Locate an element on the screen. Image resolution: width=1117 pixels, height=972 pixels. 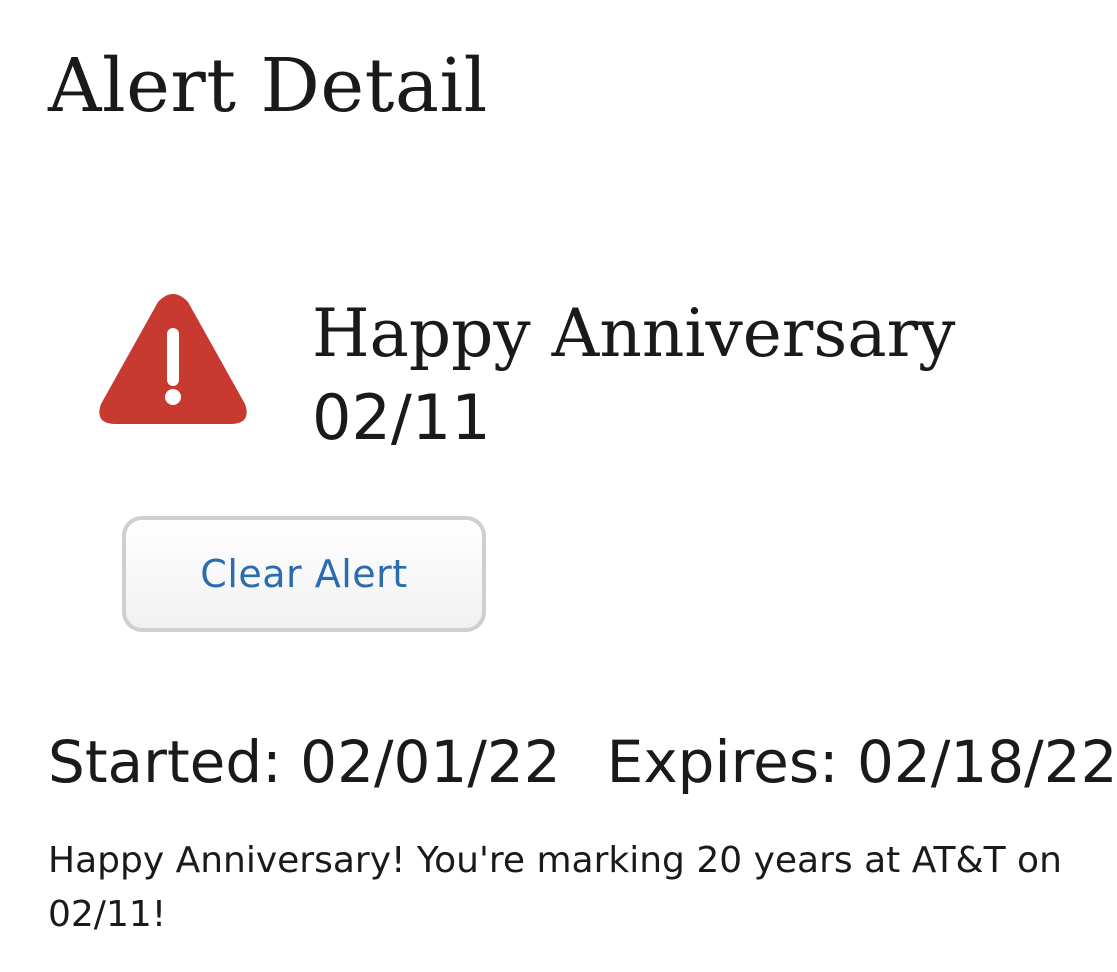
alert-message-line-2: 02/11! is located at coordinates (107, 914).